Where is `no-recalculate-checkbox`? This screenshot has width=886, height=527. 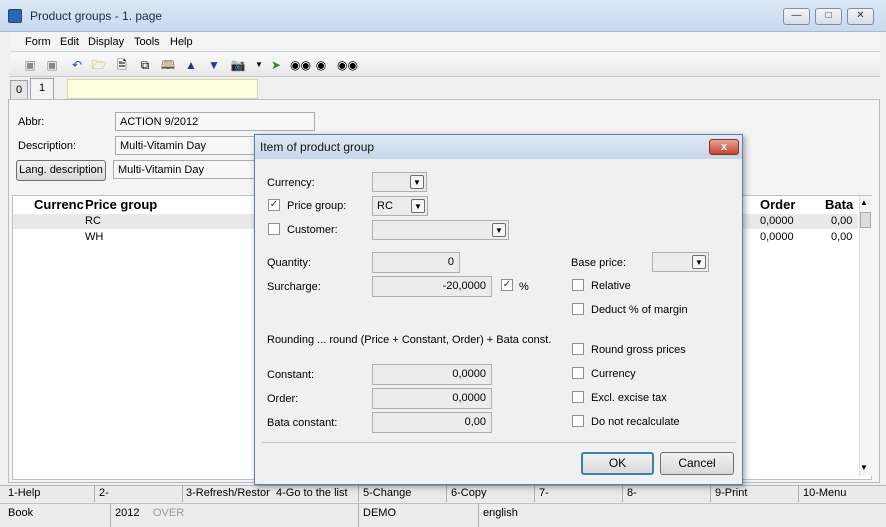 no-recalculate-checkbox is located at coordinates (578, 421).